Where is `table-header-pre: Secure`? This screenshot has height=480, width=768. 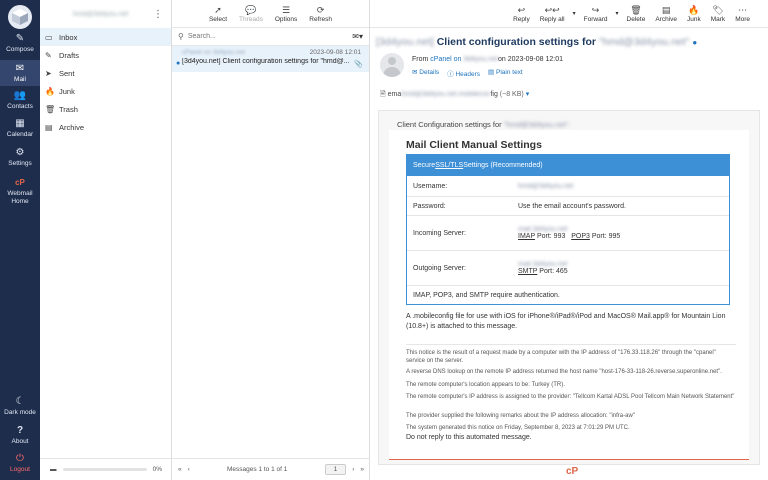 table-header-pre: Secure is located at coordinates (424, 165).